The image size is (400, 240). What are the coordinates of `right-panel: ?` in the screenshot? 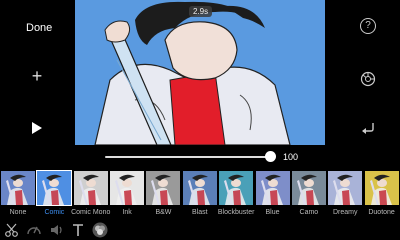 It's located at (362, 74).